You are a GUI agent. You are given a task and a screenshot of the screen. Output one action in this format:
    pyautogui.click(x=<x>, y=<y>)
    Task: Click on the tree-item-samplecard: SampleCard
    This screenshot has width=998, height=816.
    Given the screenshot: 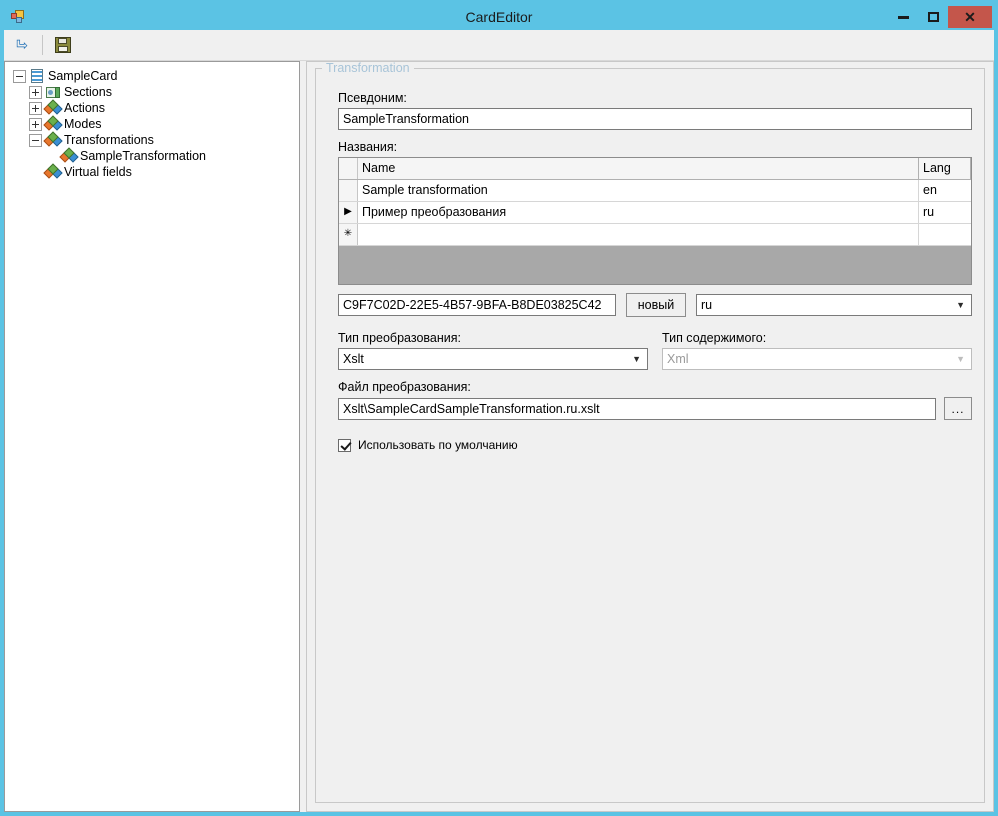 What is the action you would take?
    pyautogui.click(x=152, y=76)
    